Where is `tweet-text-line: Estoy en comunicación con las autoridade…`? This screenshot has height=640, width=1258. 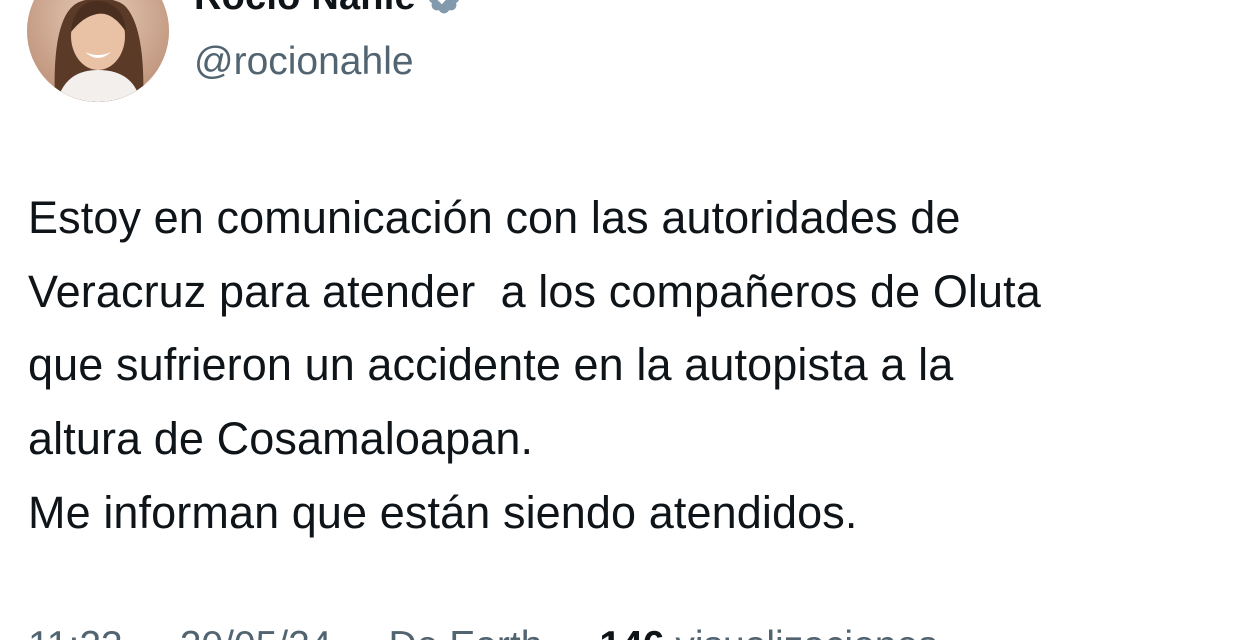
tweet-text-line: Estoy en comunicación con las autoridade… is located at coordinates (494, 217).